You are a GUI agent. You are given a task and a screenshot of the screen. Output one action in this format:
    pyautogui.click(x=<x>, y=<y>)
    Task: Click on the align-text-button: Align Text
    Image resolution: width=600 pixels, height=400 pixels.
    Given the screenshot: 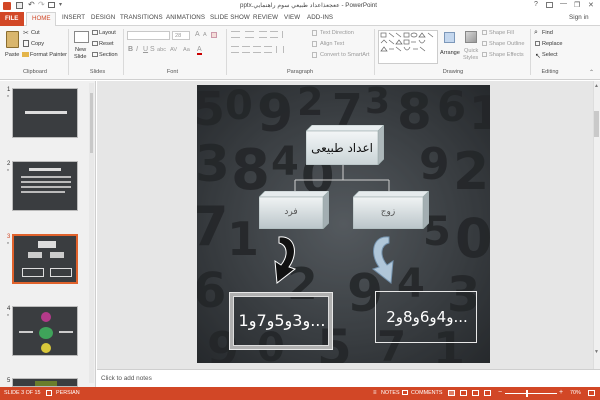 What is the action you would take?
    pyautogui.click(x=332, y=44)
    